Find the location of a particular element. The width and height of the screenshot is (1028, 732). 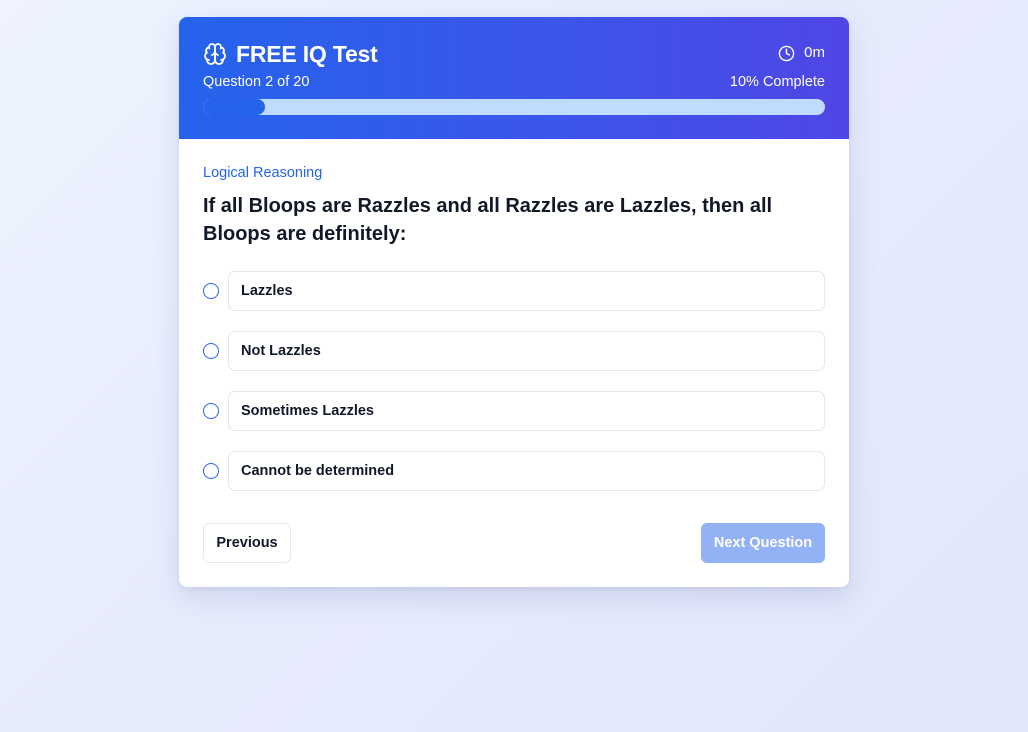

brain-icon is located at coordinates (215, 54).